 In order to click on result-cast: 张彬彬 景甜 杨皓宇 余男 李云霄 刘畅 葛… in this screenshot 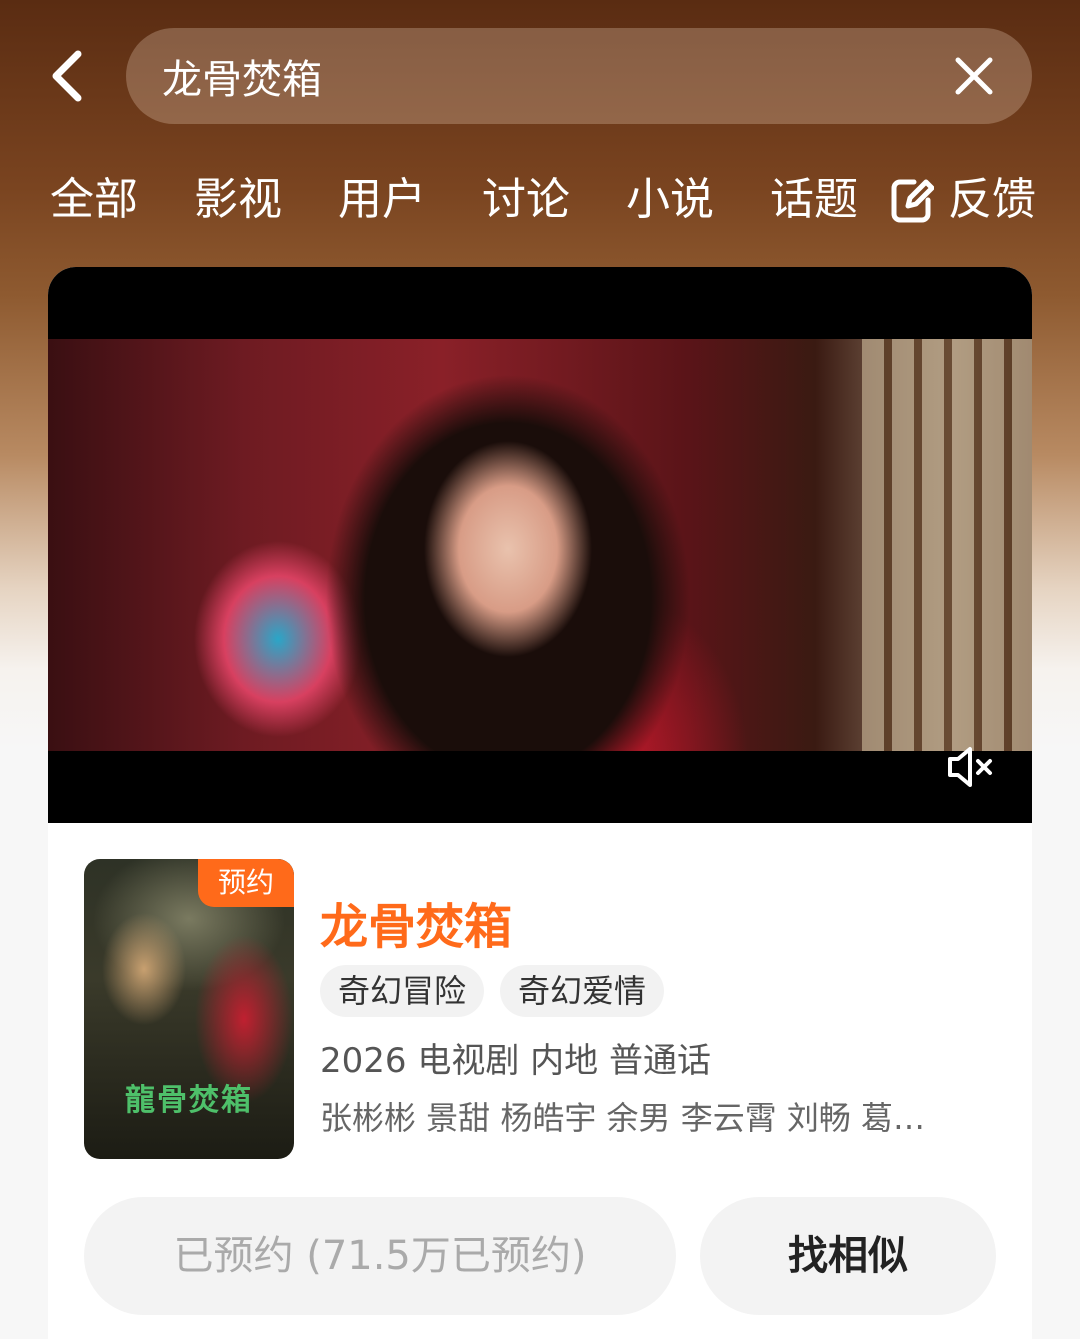, I will do `click(623, 1118)`.